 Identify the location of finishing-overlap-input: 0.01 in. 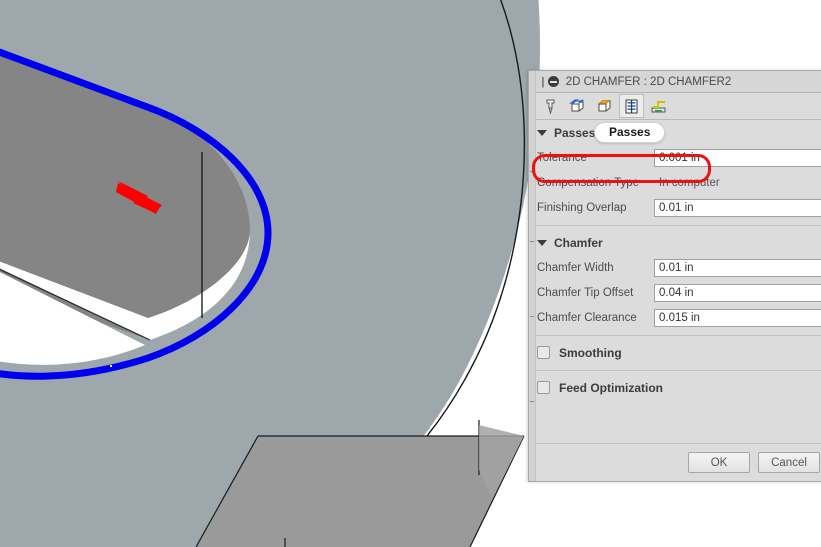
(737, 207).